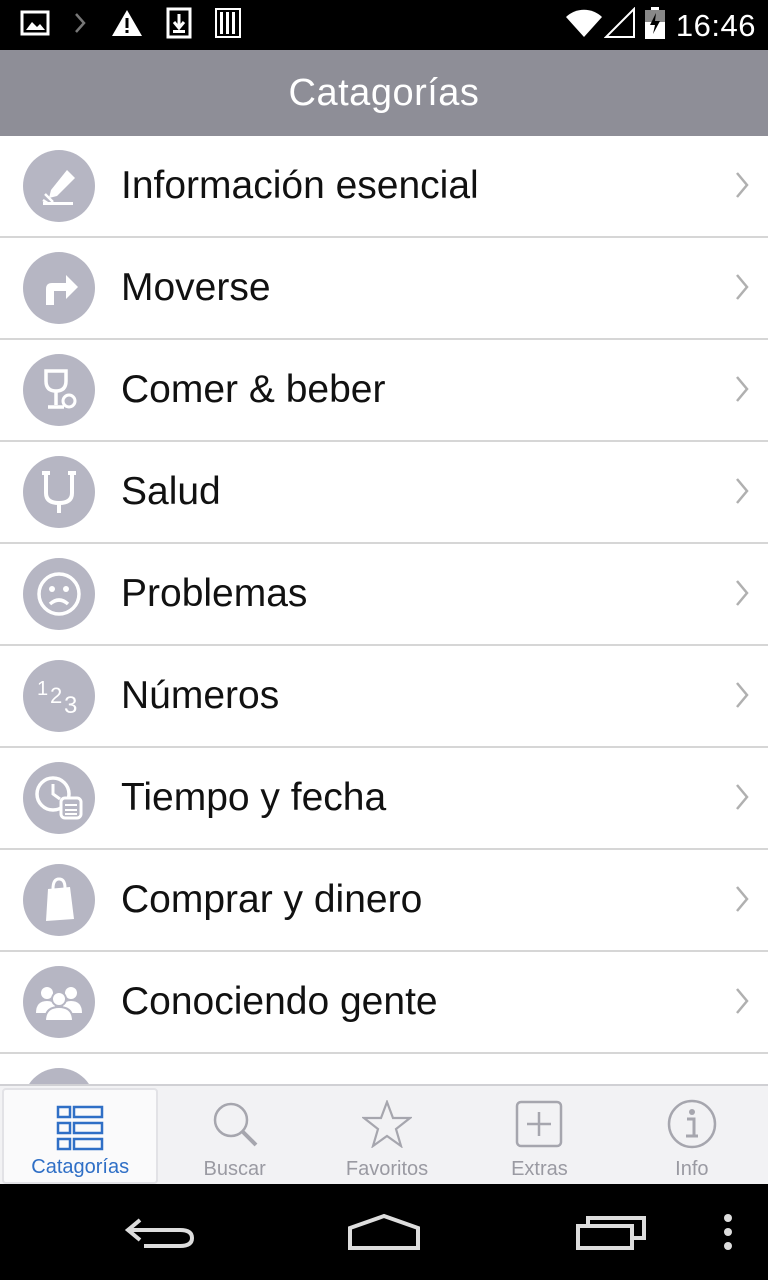 Image resolution: width=768 pixels, height=1280 pixels. What do you see at coordinates (59, 390) in the screenshot?
I see `wine-glass-icon` at bounding box center [59, 390].